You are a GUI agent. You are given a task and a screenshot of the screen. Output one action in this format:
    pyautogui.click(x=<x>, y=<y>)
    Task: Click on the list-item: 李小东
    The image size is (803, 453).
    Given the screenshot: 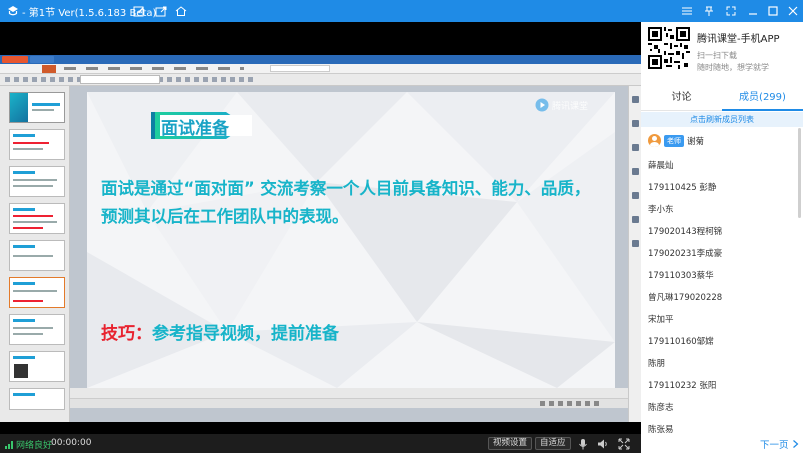 What is the action you would take?
    pyautogui.click(x=661, y=209)
    